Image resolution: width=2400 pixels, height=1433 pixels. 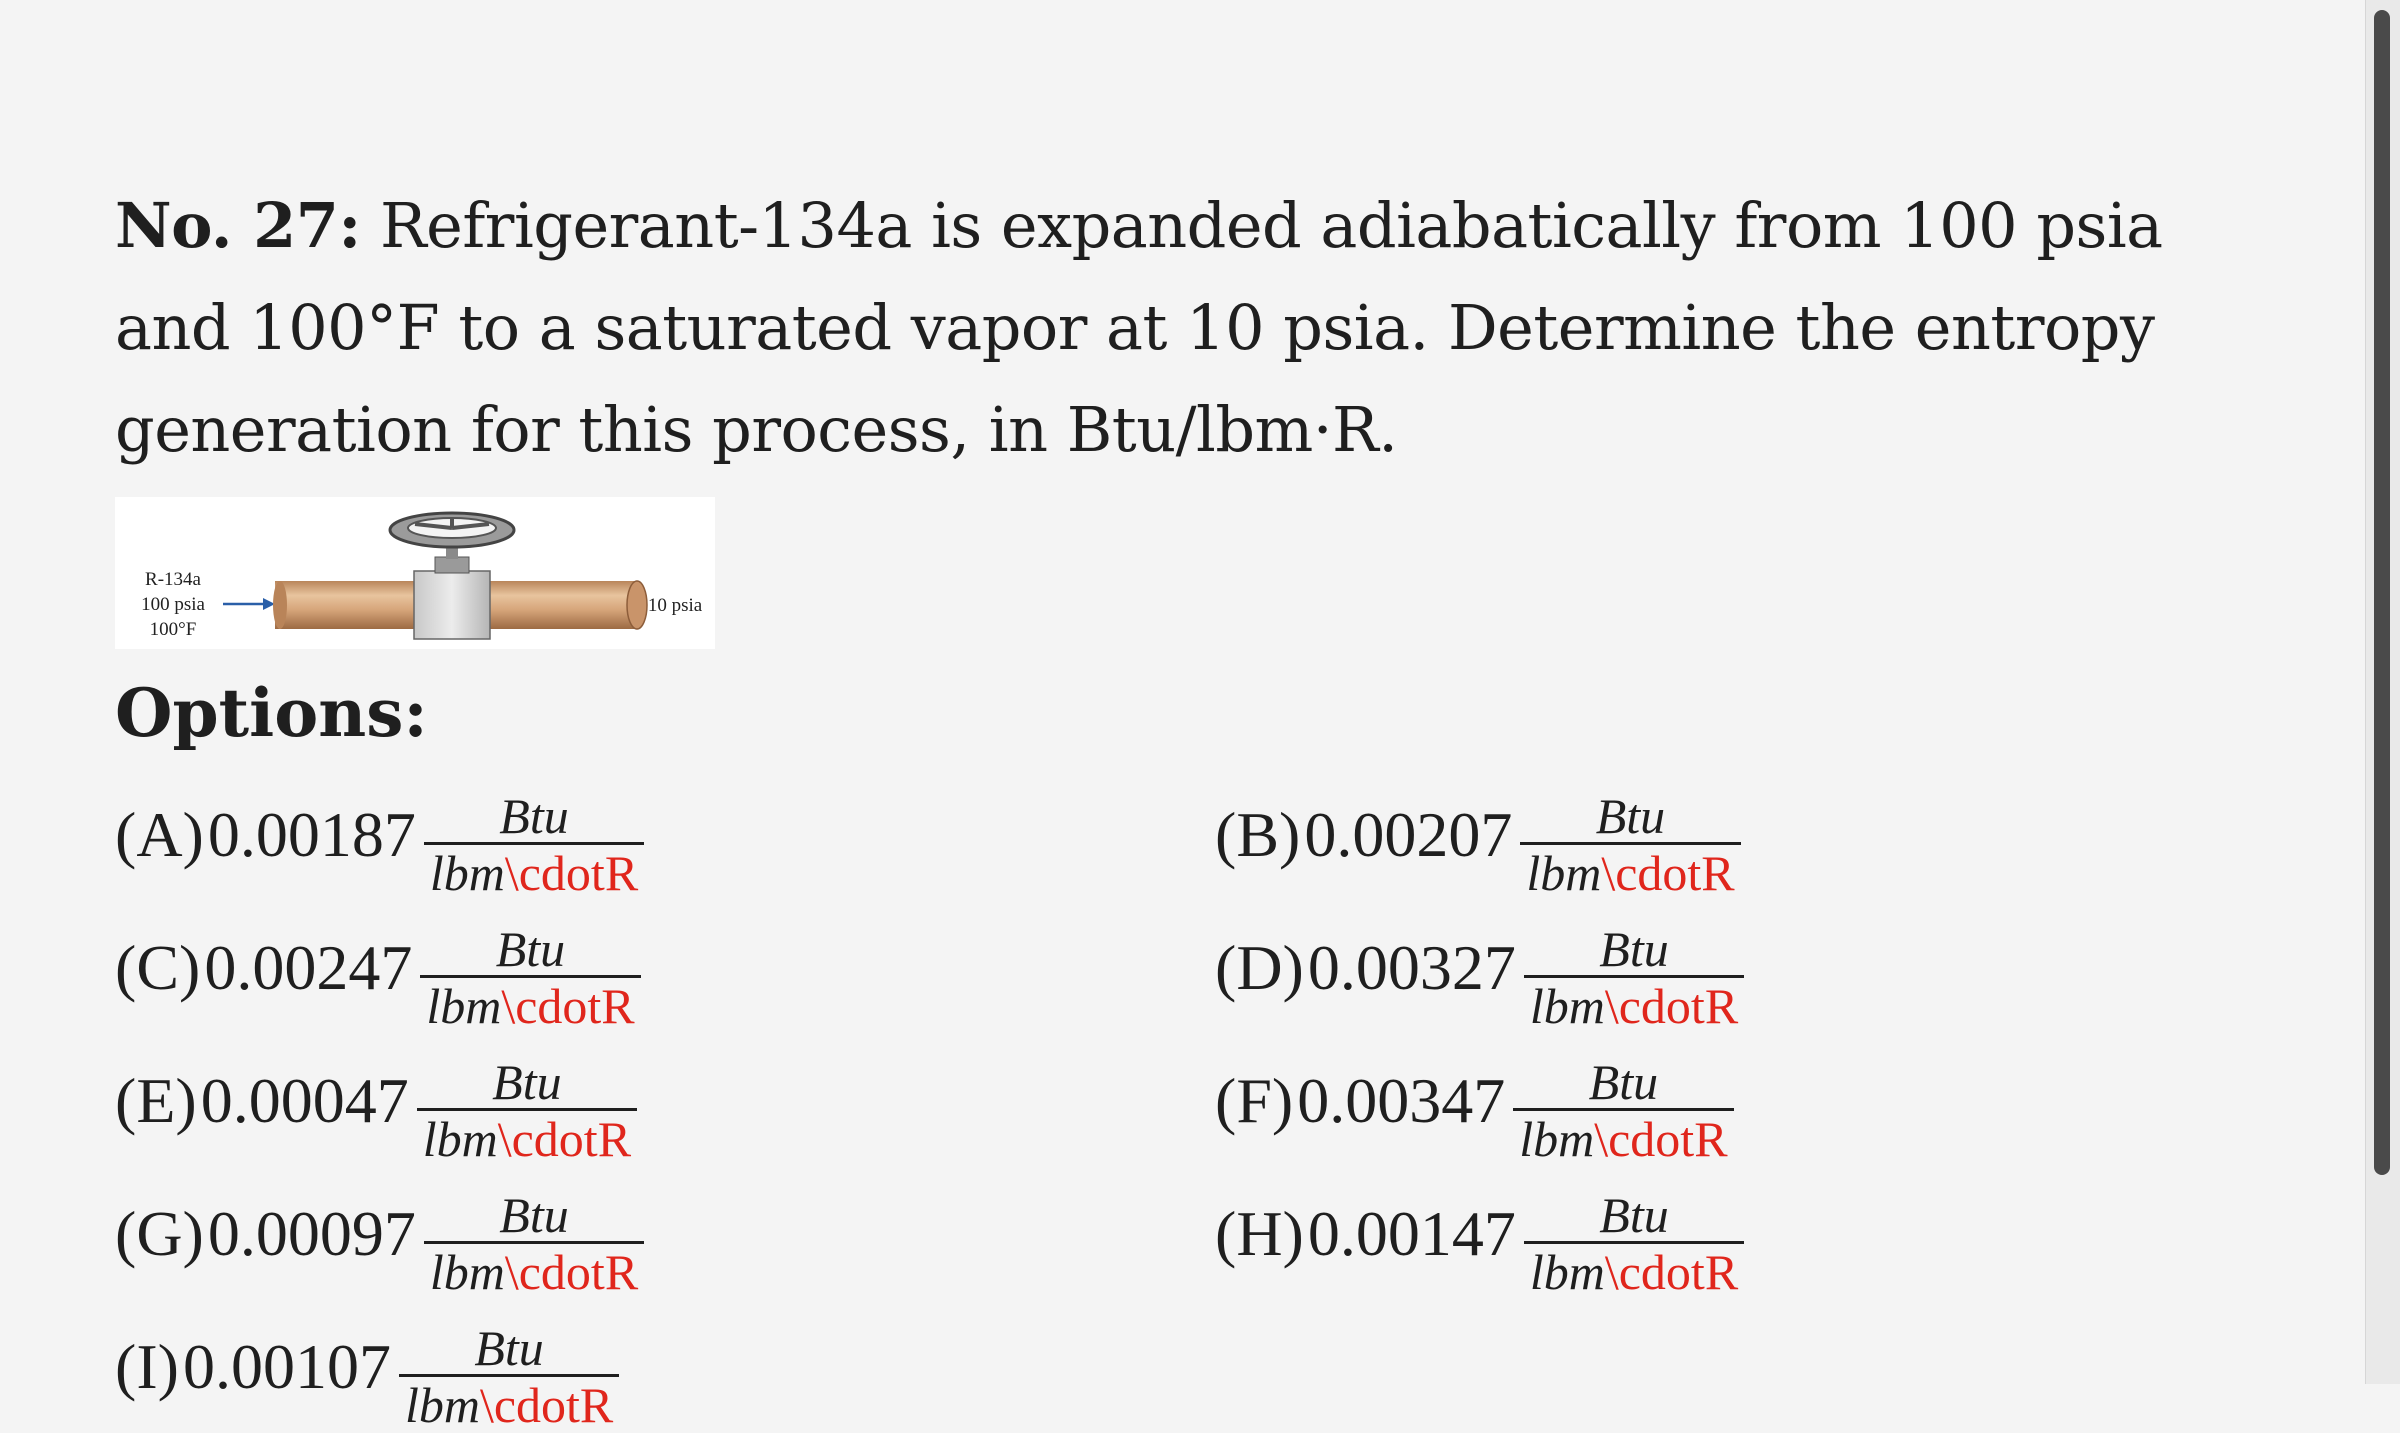 I want to click on option-value: 0.00097, so click(x=311, y=1233).